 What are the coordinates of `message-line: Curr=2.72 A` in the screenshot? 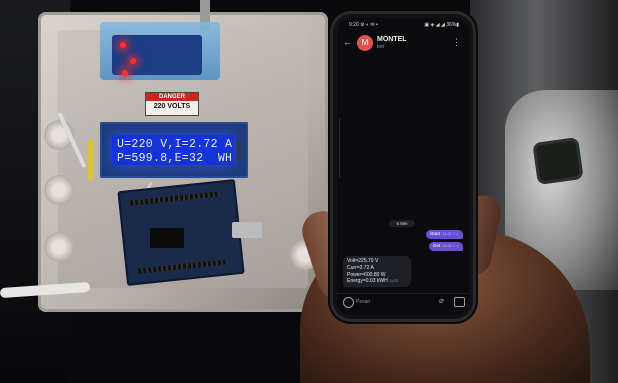 It's located at (360, 267).